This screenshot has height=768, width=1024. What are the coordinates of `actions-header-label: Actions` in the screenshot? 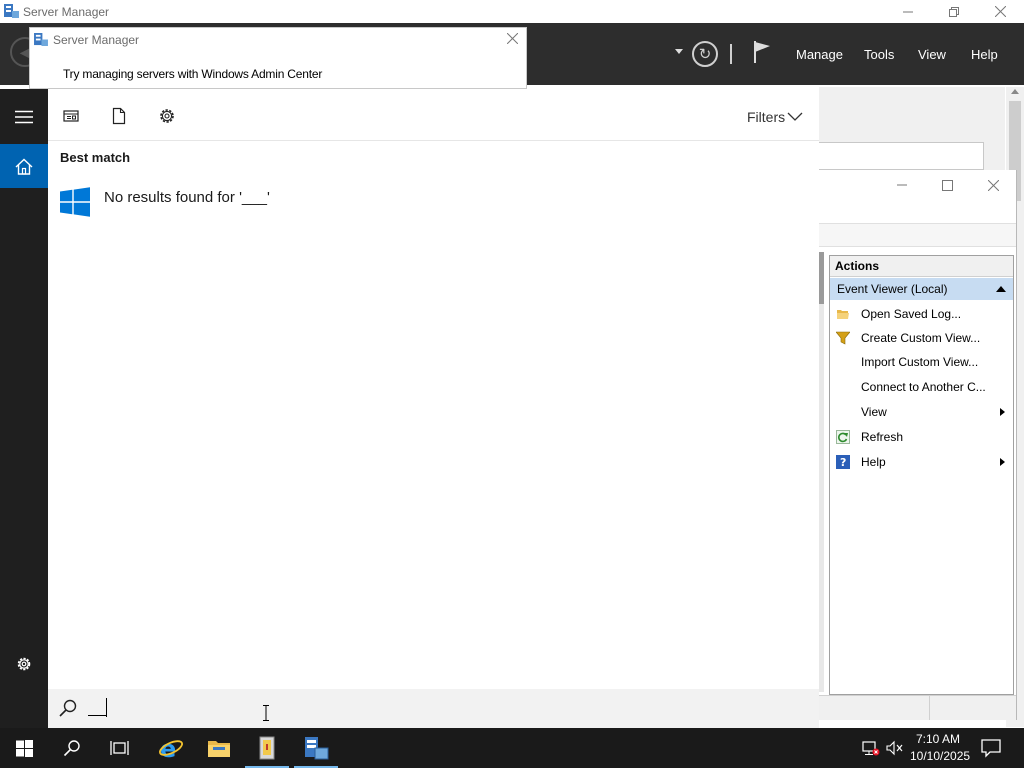 It's located at (857, 266).